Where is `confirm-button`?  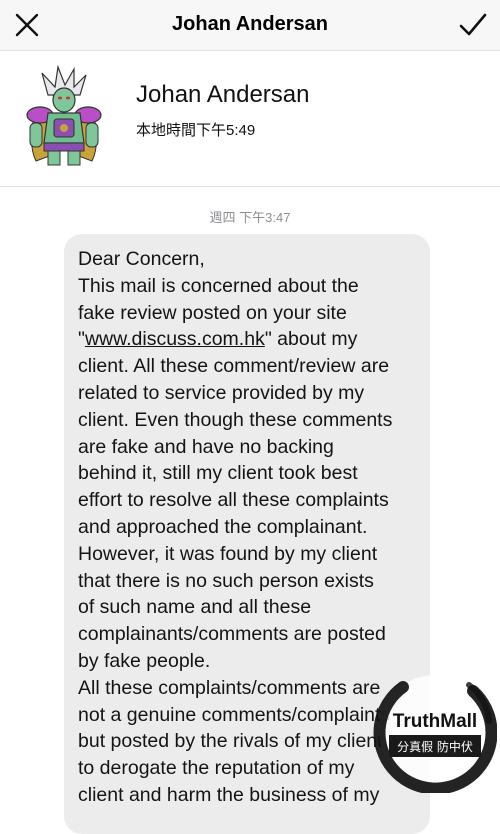 confirm-button is located at coordinates (473, 25).